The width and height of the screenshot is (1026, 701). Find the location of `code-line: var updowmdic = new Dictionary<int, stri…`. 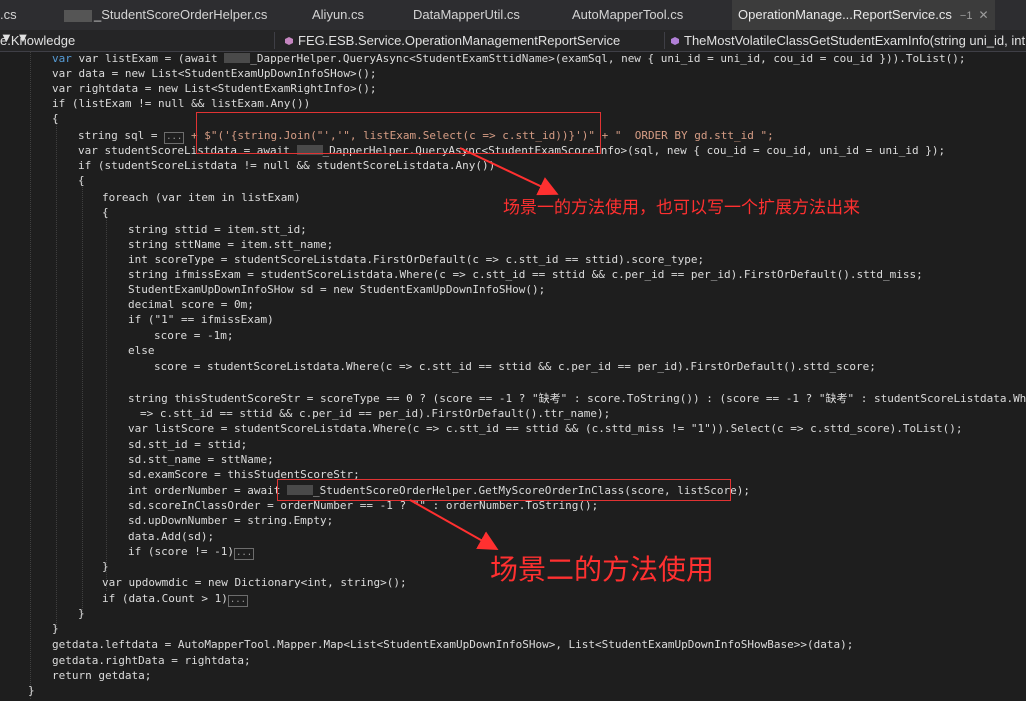

code-line: var updowmdic = new Dictionary<int, stri… is located at coordinates (254, 582).